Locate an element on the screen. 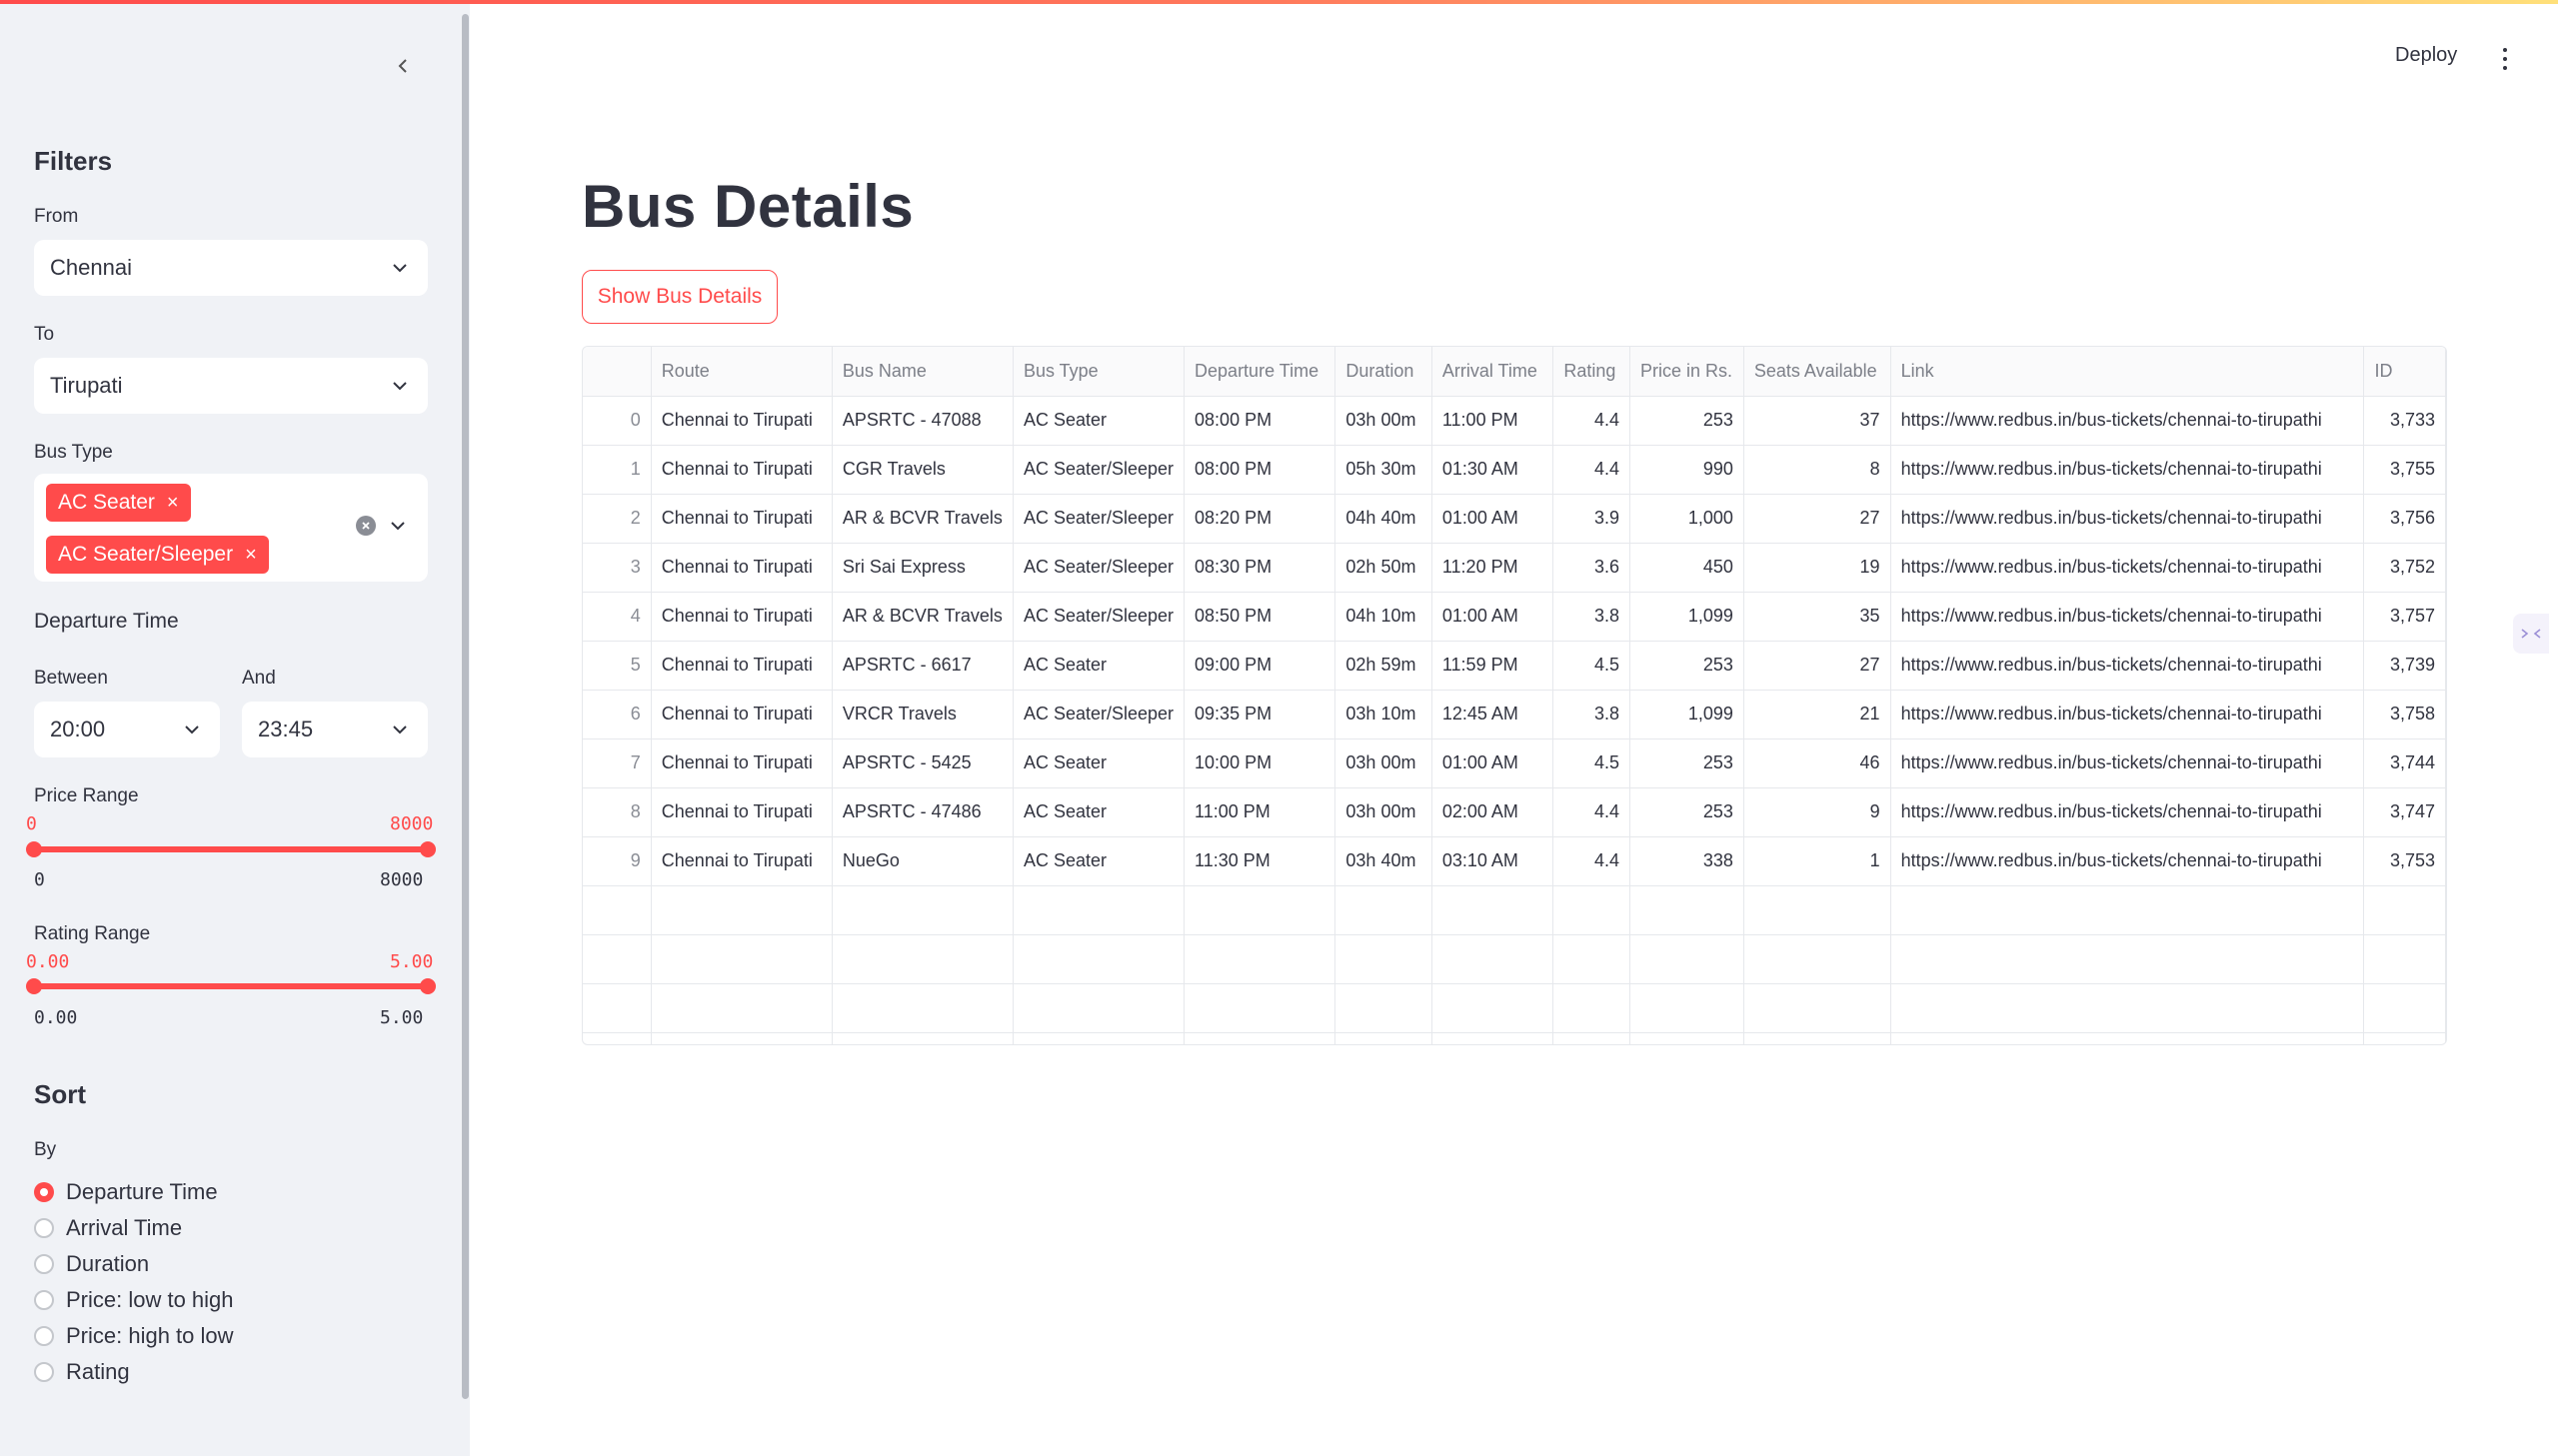  table-cell: 11:20 PM is located at coordinates (1492, 568).